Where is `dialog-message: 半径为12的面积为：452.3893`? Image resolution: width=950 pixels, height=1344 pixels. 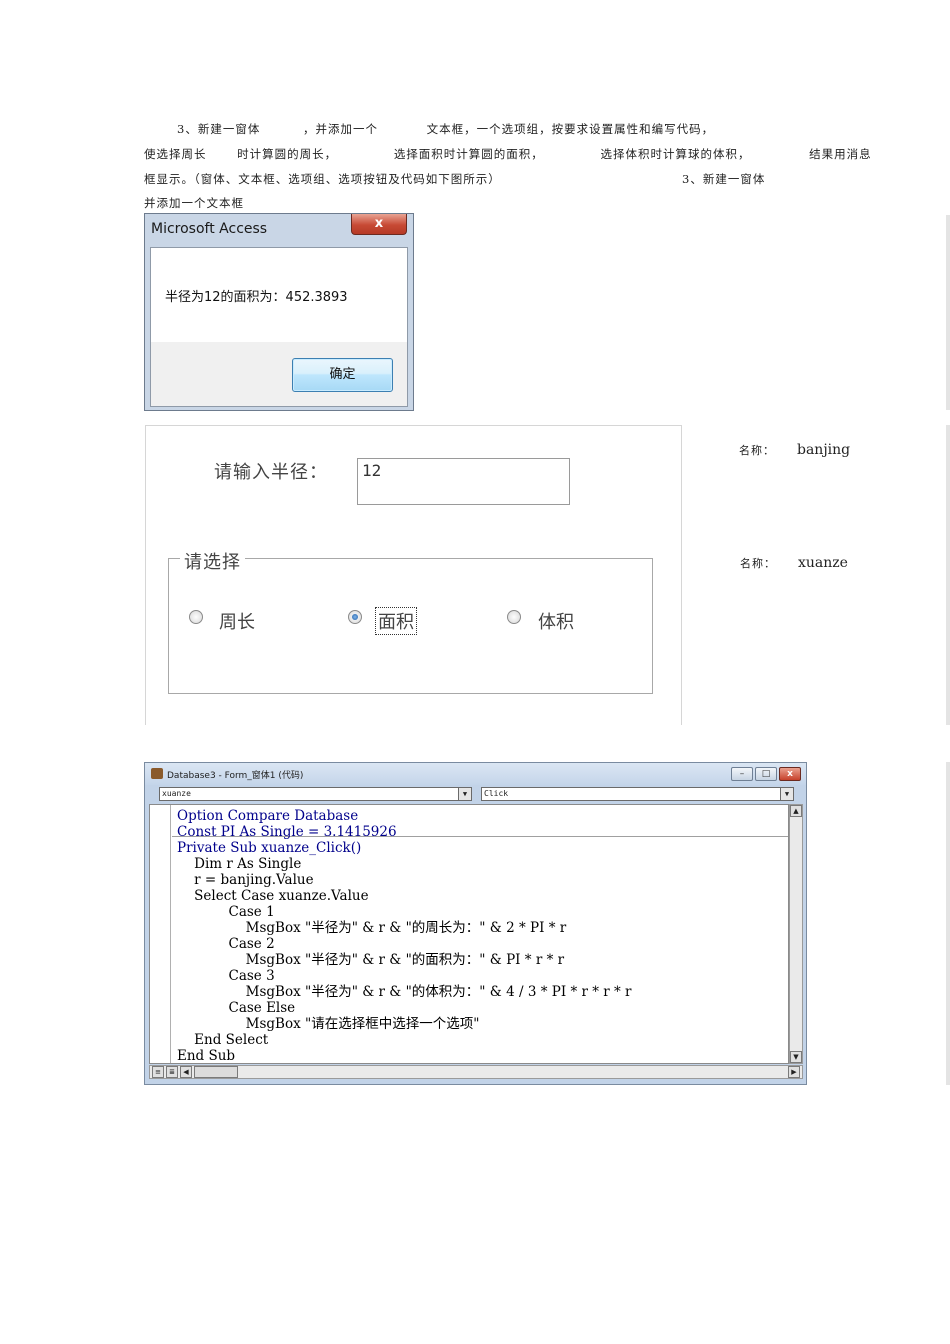
dialog-message: 半径为12的面积为：452.3893 is located at coordinates (256, 297).